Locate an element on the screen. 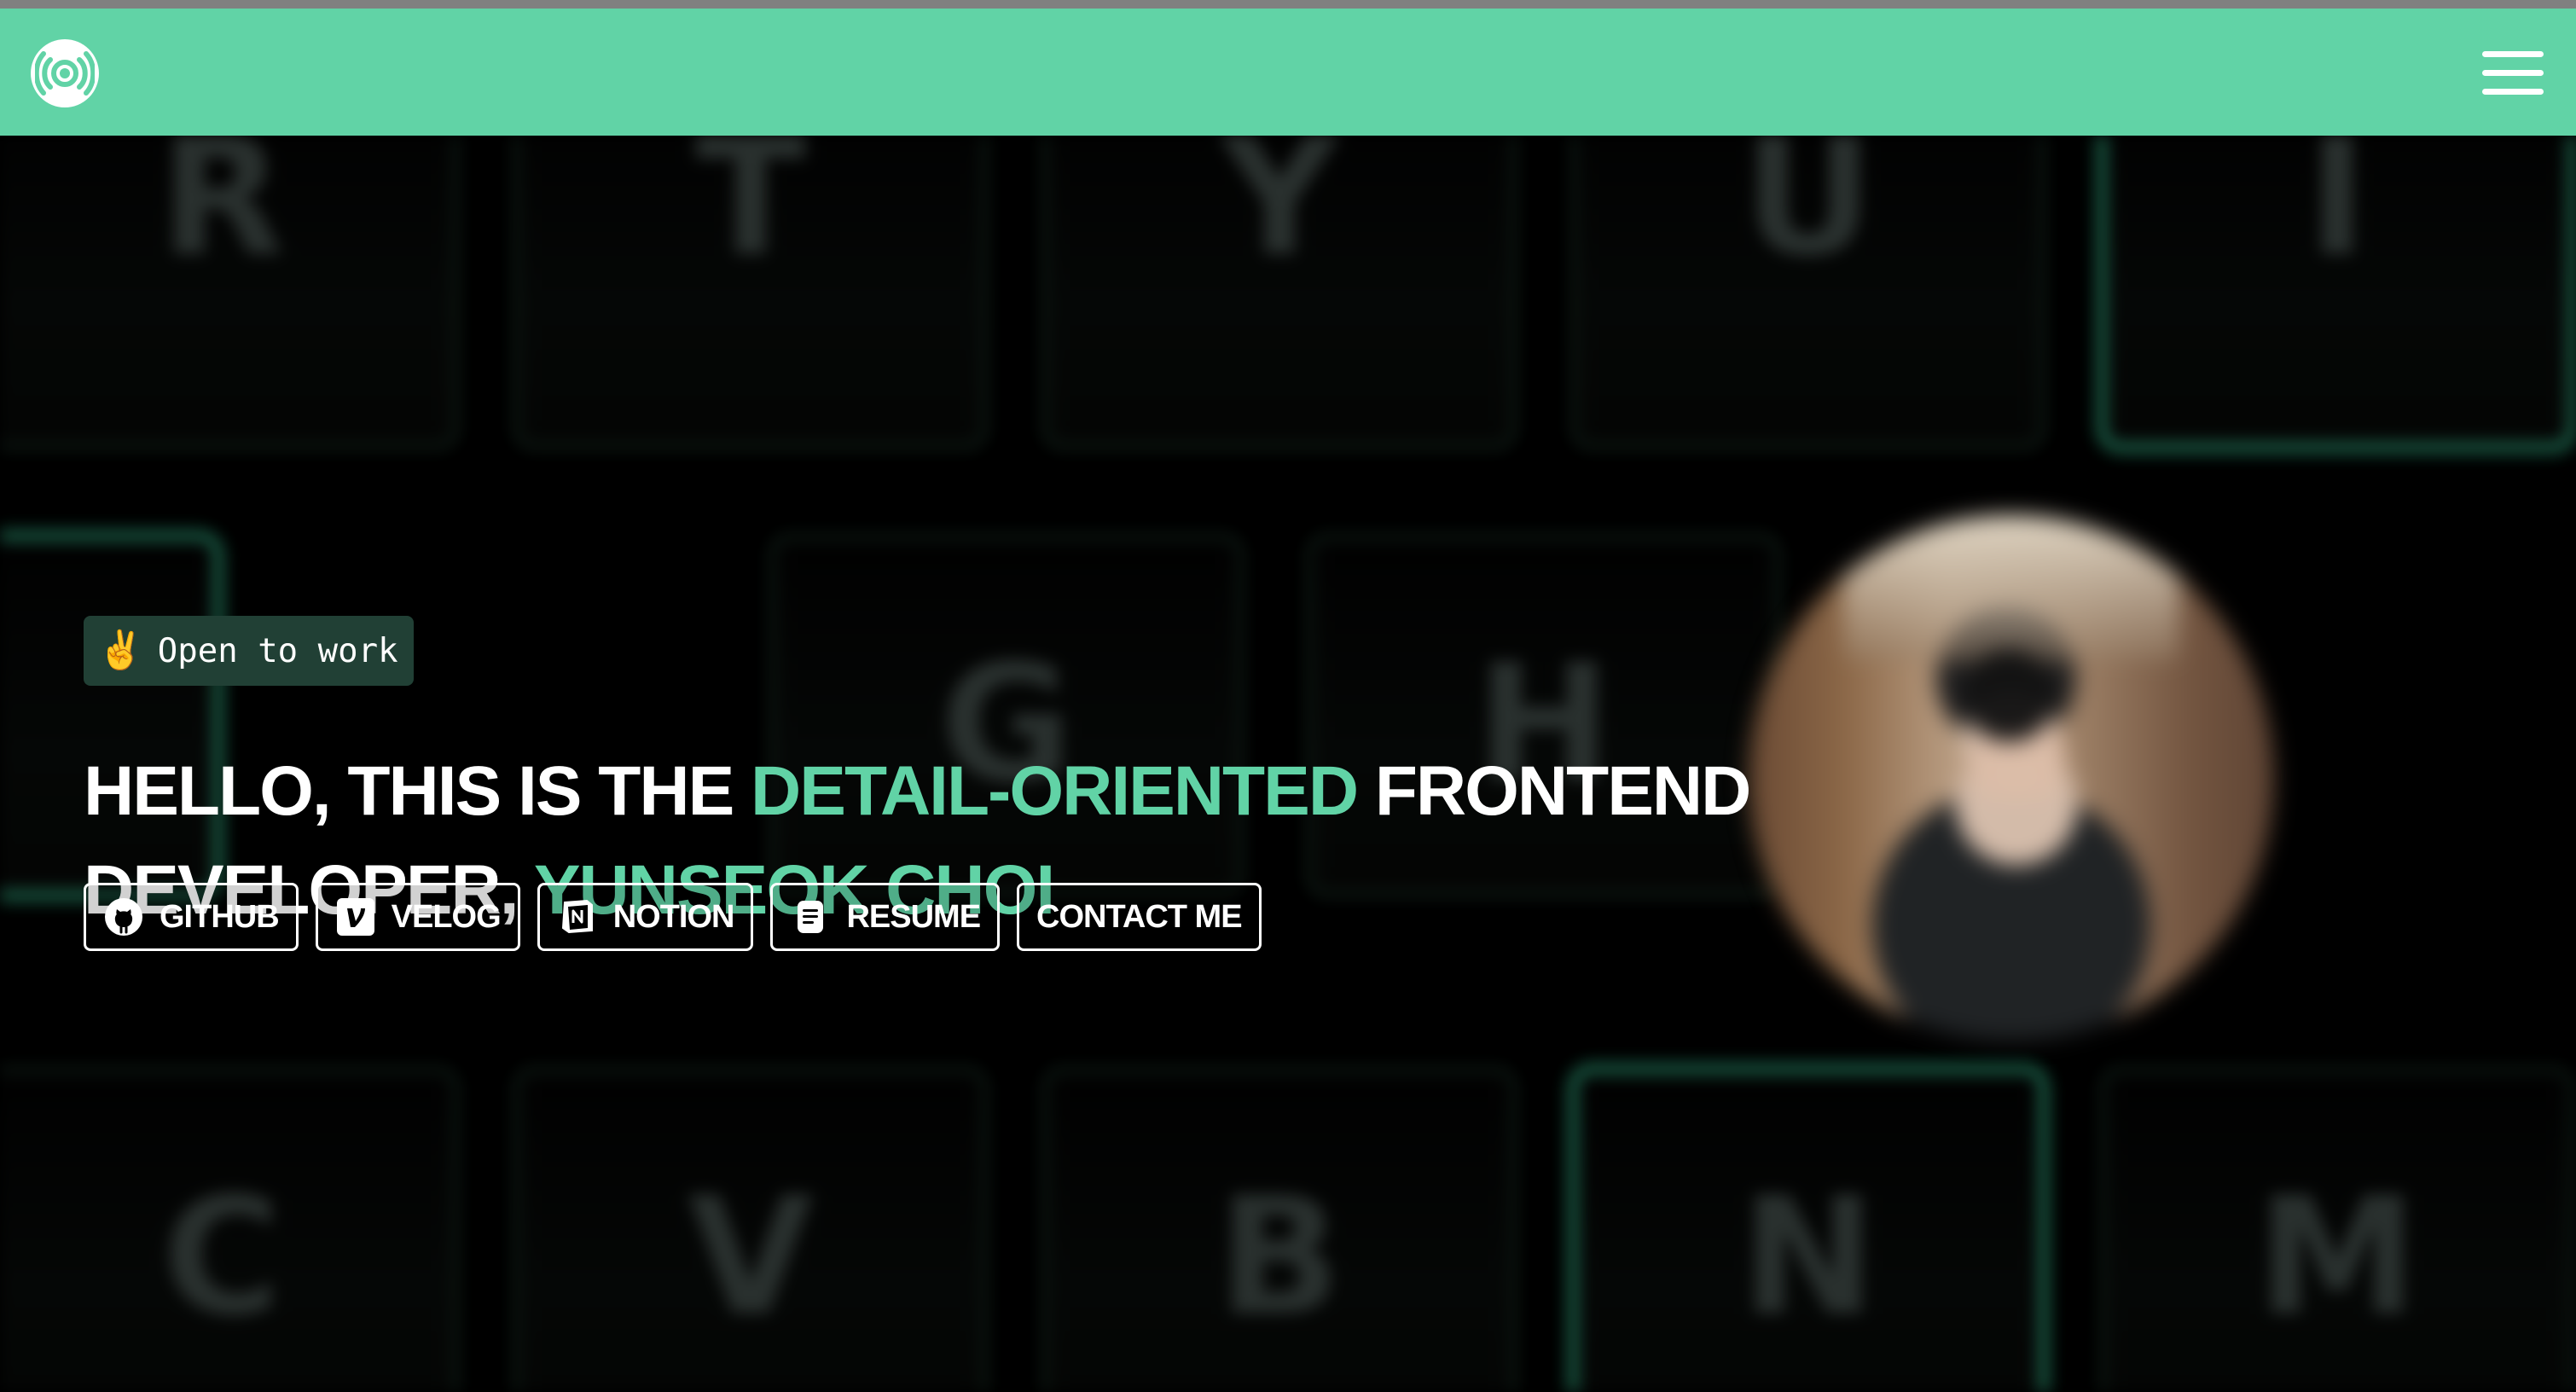 Image resolution: width=2576 pixels, height=1392 pixels. top-navigation-bar is located at coordinates (1288, 72).